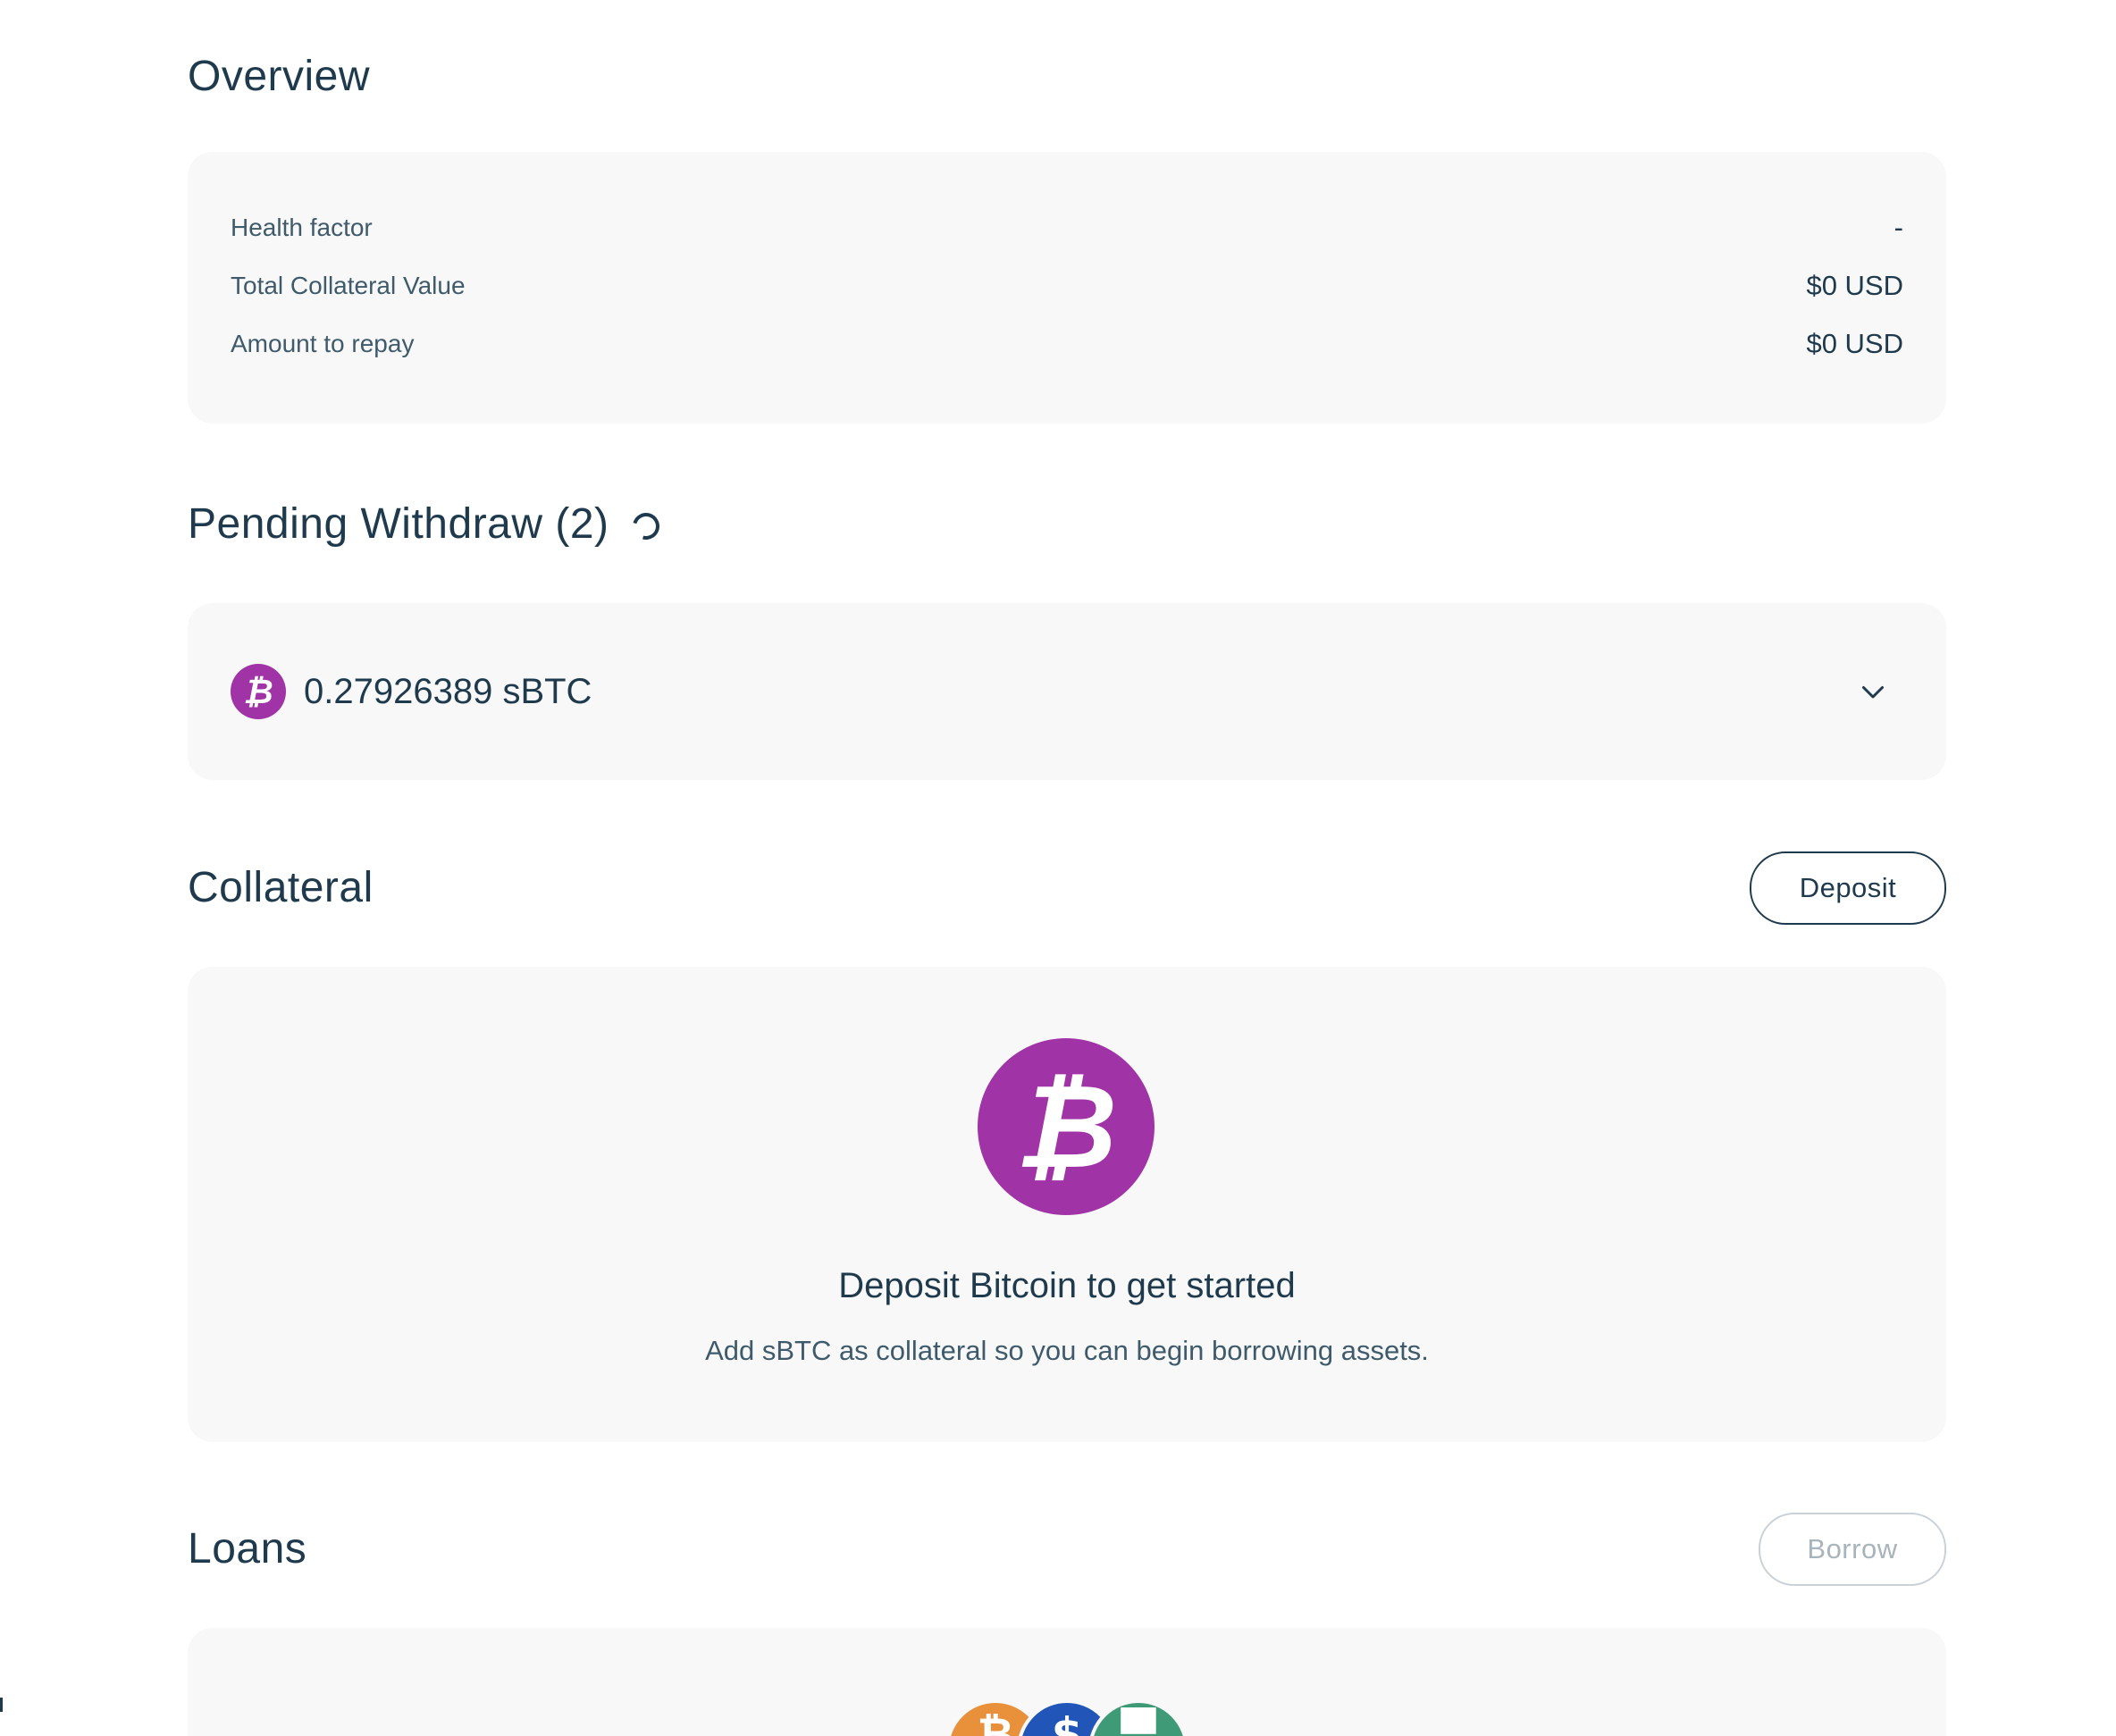 This screenshot has height=1736, width=2116. I want to click on edge-artifact, so click(1, 1705).